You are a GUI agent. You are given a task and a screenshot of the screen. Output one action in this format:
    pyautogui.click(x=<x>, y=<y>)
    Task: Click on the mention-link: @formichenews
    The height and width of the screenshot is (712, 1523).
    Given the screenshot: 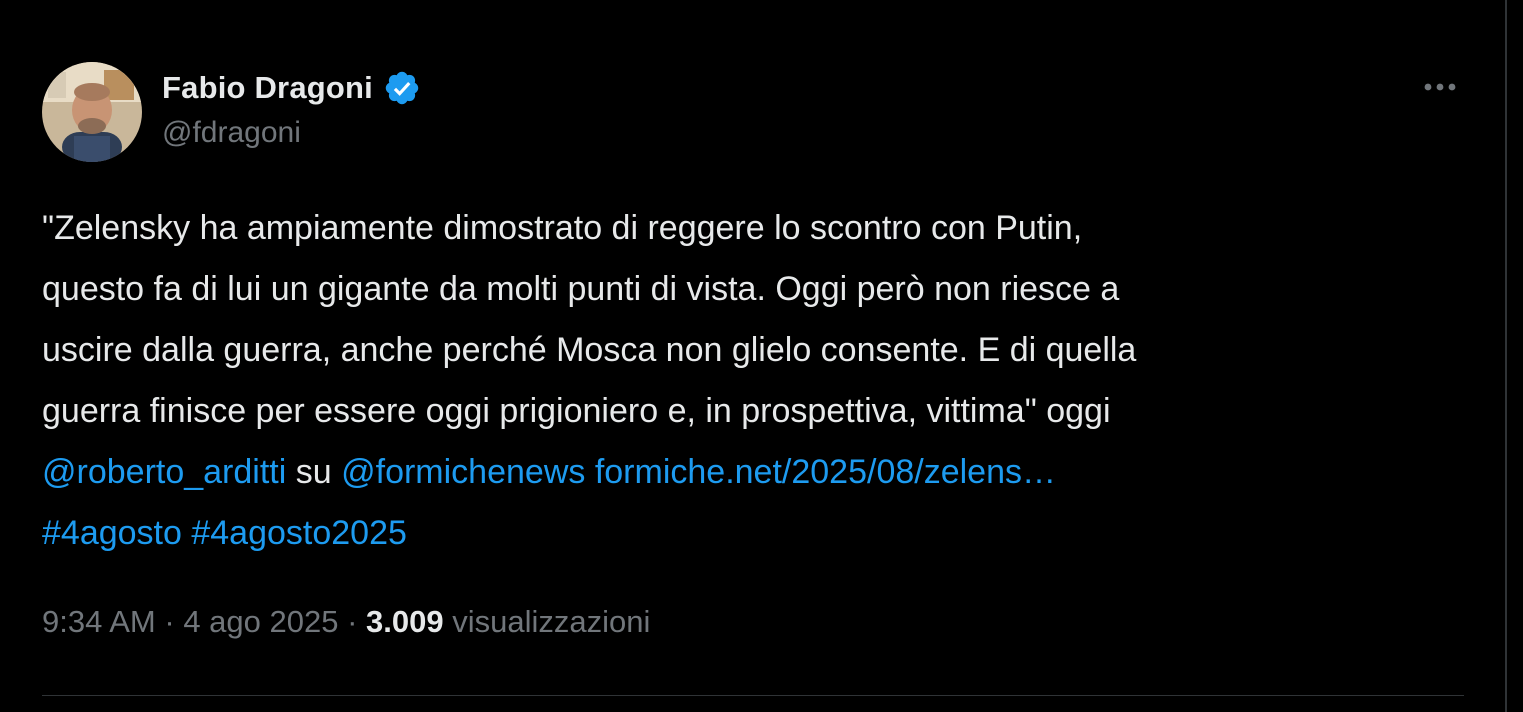 What is the action you would take?
    pyautogui.click(x=463, y=472)
    